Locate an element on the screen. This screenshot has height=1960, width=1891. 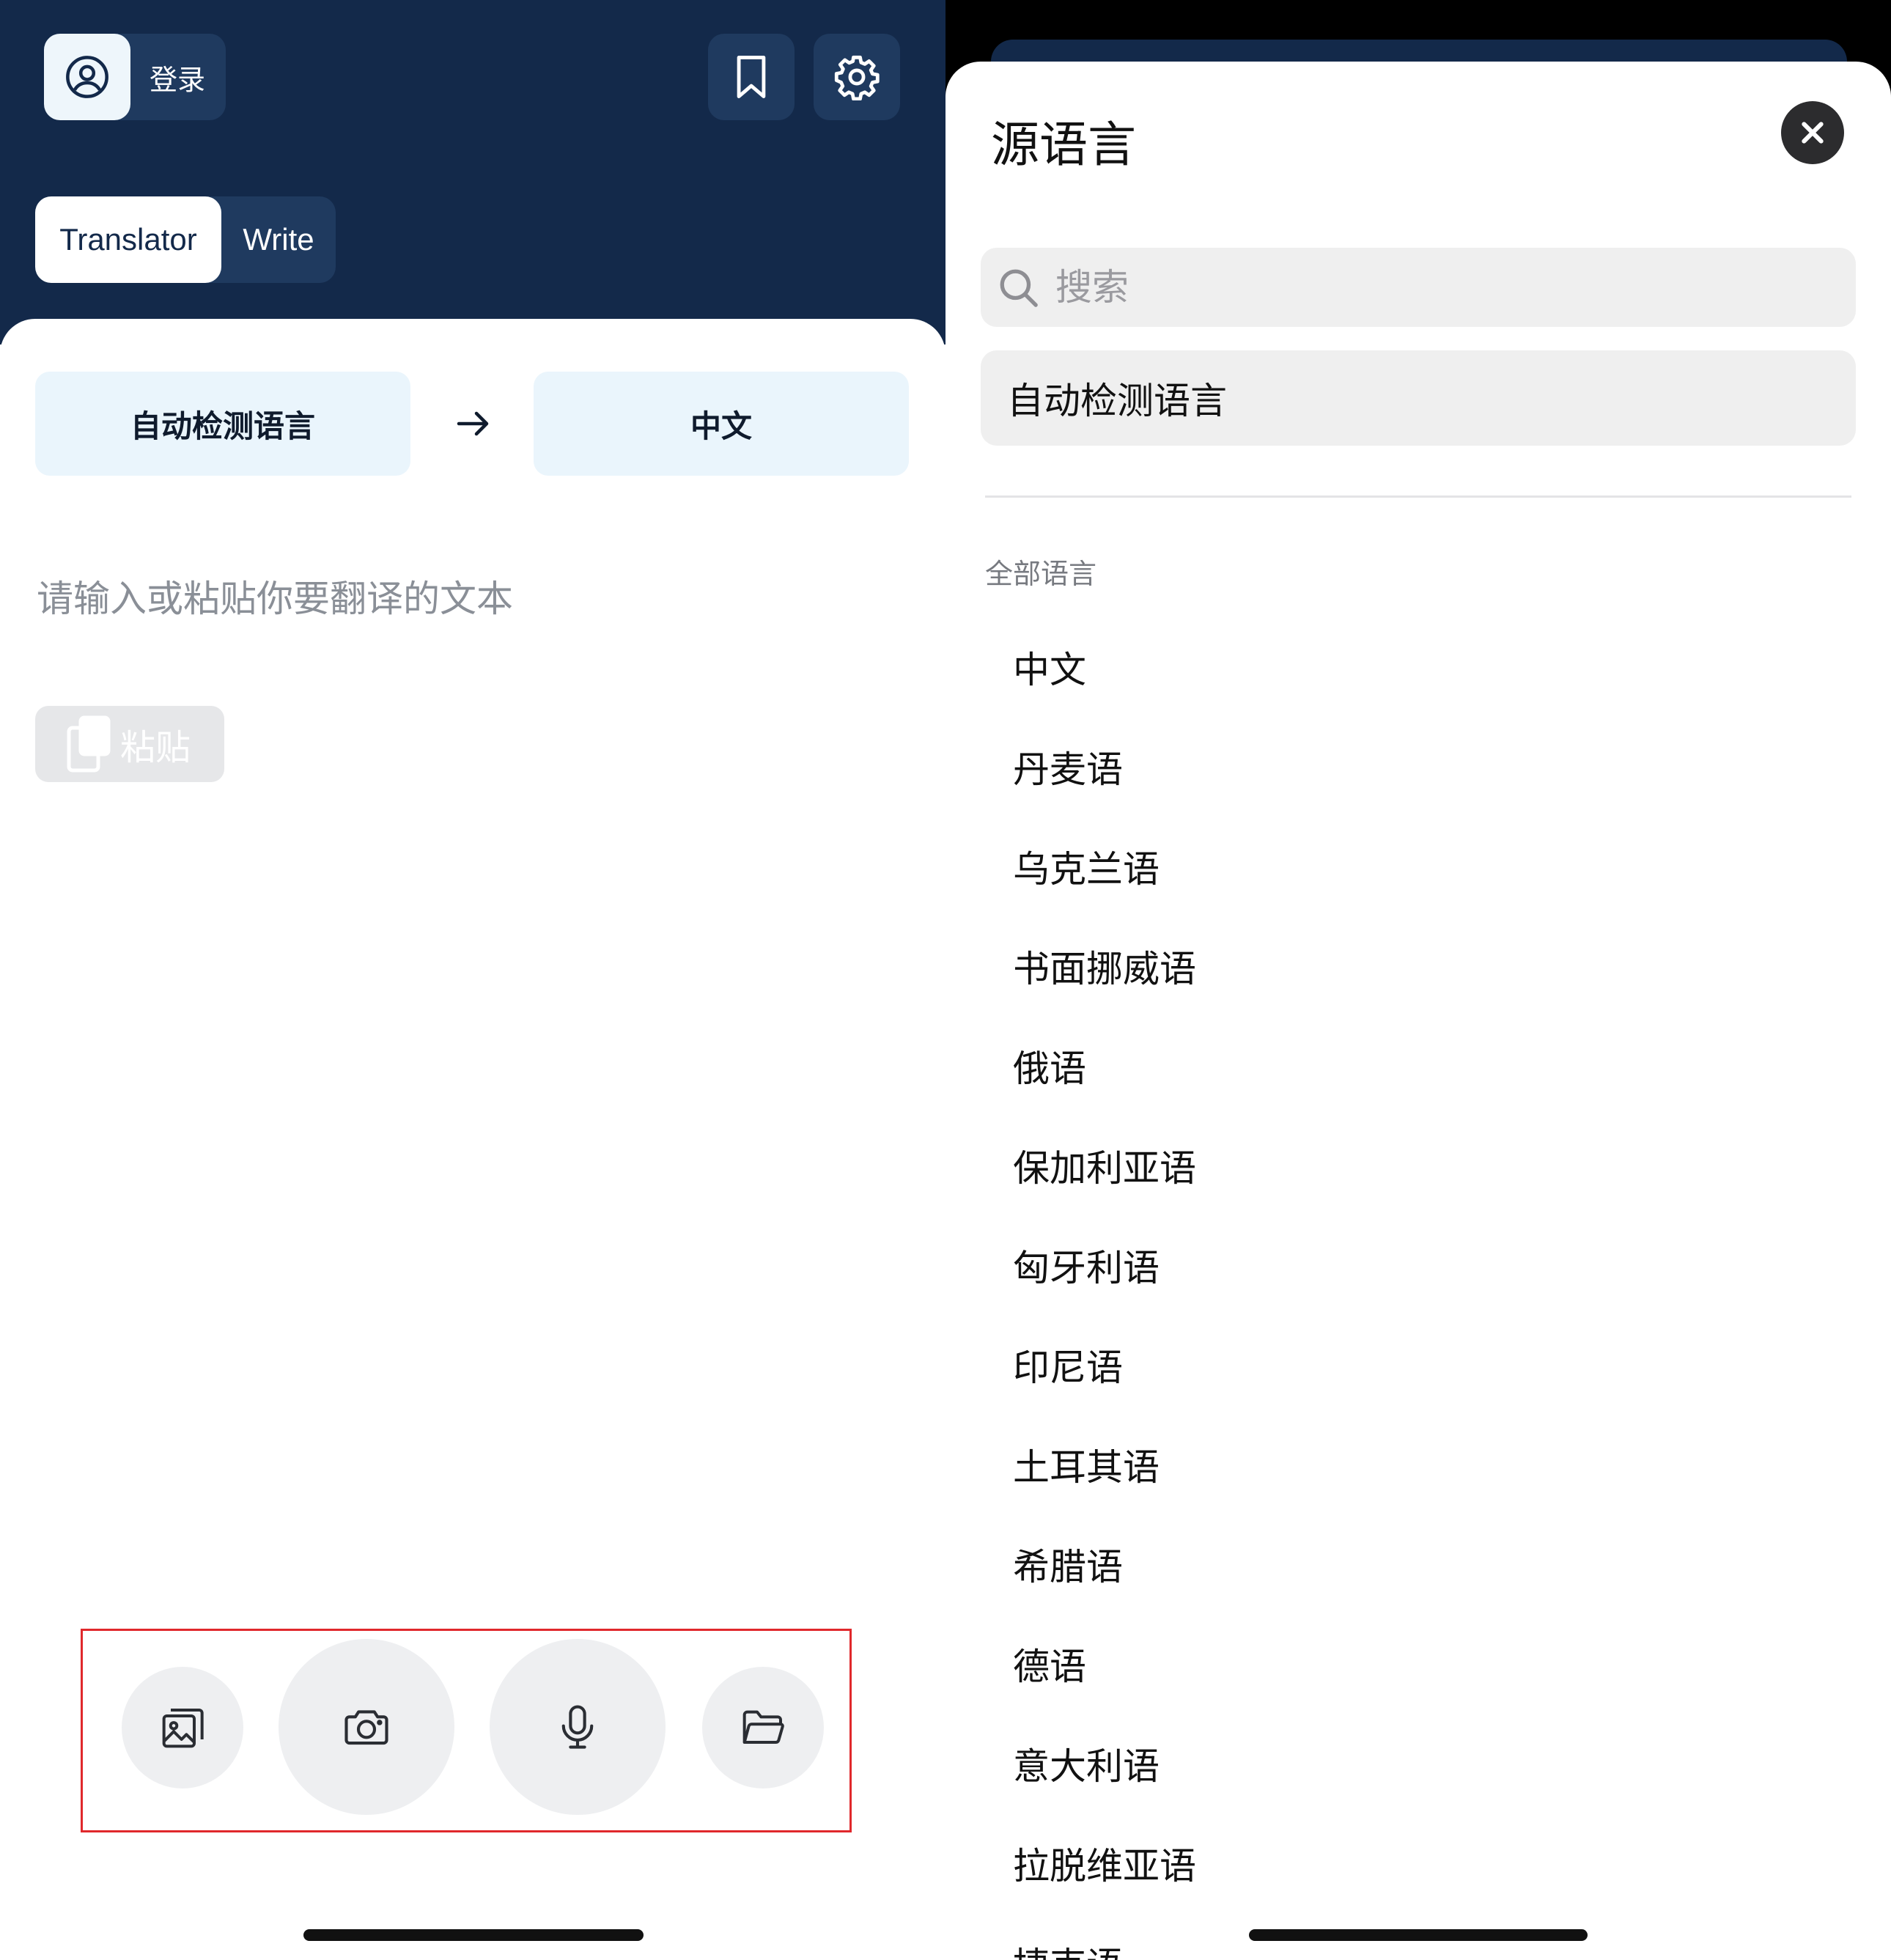
search-bar is located at coordinates (1418, 287).